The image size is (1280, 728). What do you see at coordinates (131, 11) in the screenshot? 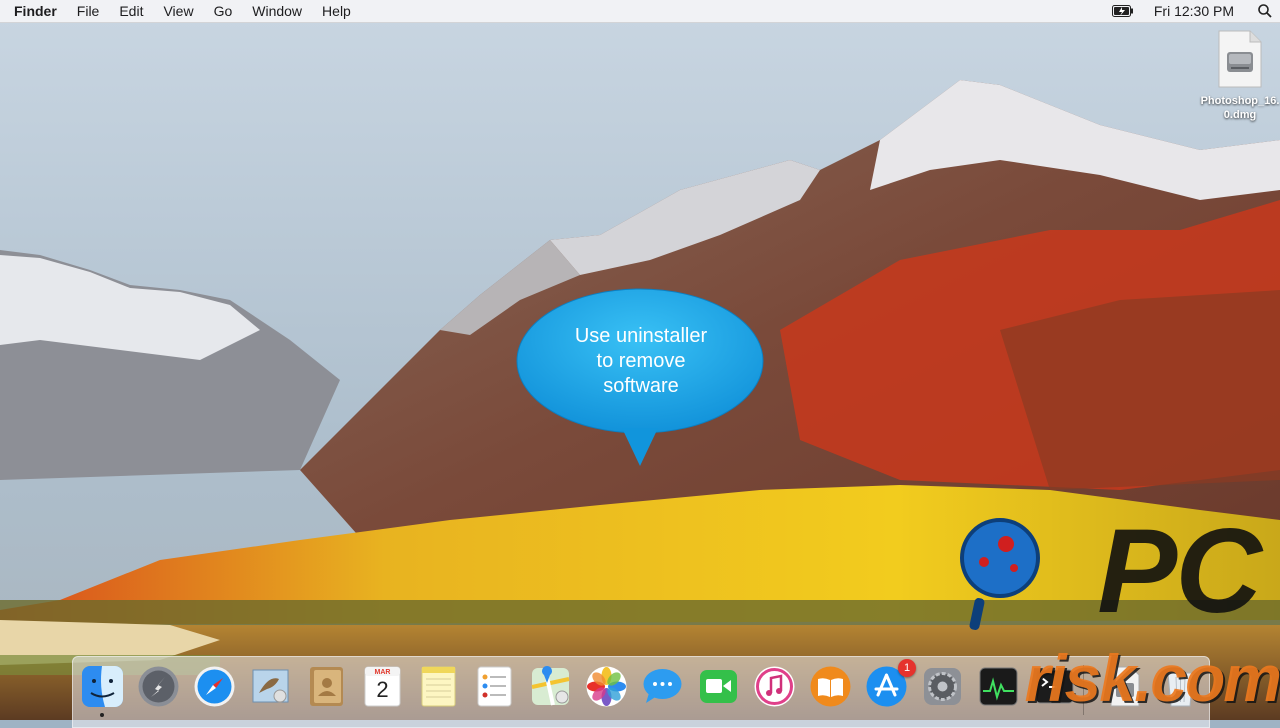
I see `menu-edit: Edit` at bounding box center [131, 11].